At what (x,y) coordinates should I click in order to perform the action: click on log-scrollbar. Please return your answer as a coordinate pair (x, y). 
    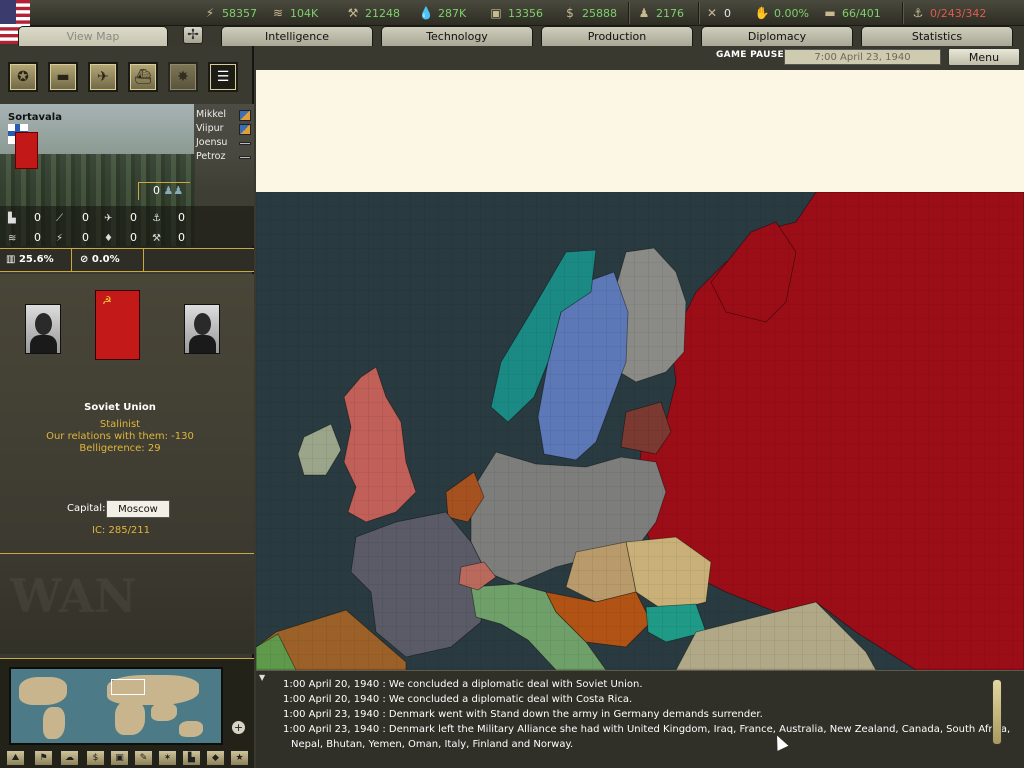
    Looking at the image, I should click on (997, 712).